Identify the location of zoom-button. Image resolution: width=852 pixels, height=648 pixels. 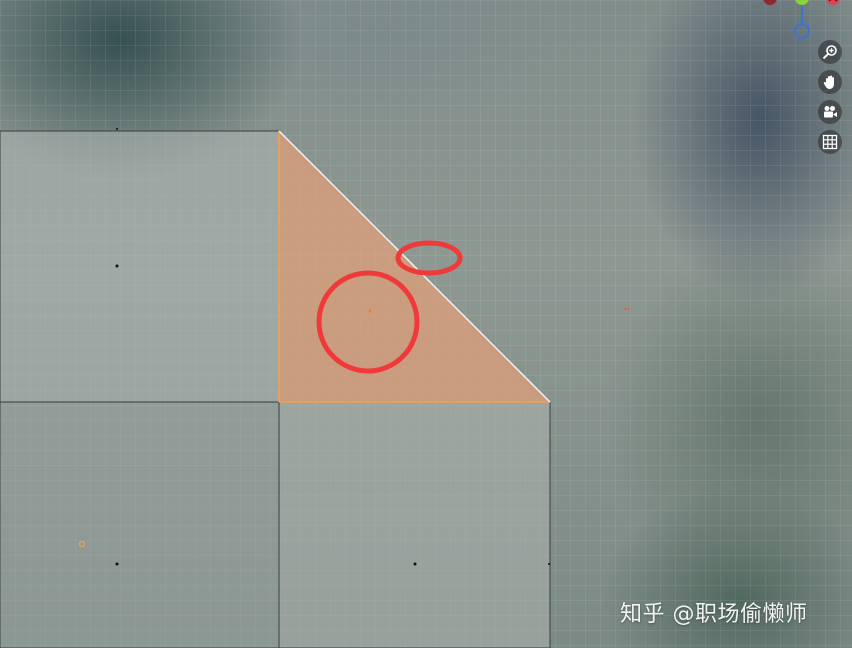
(830, 52).